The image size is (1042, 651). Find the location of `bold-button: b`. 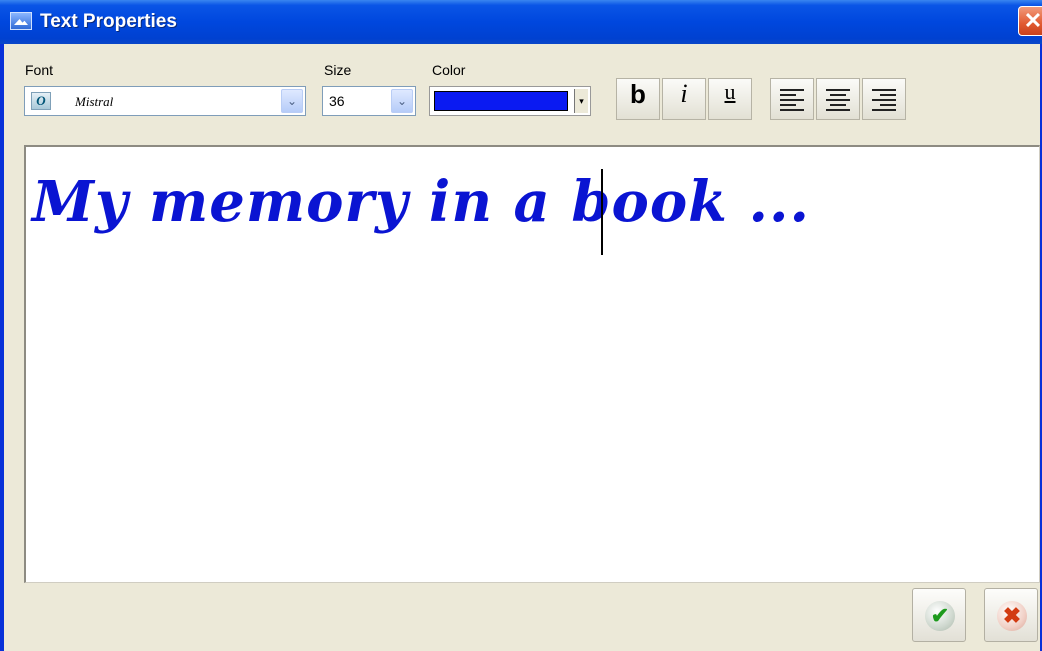

bold-button: b is located at coordinates (638, 99).